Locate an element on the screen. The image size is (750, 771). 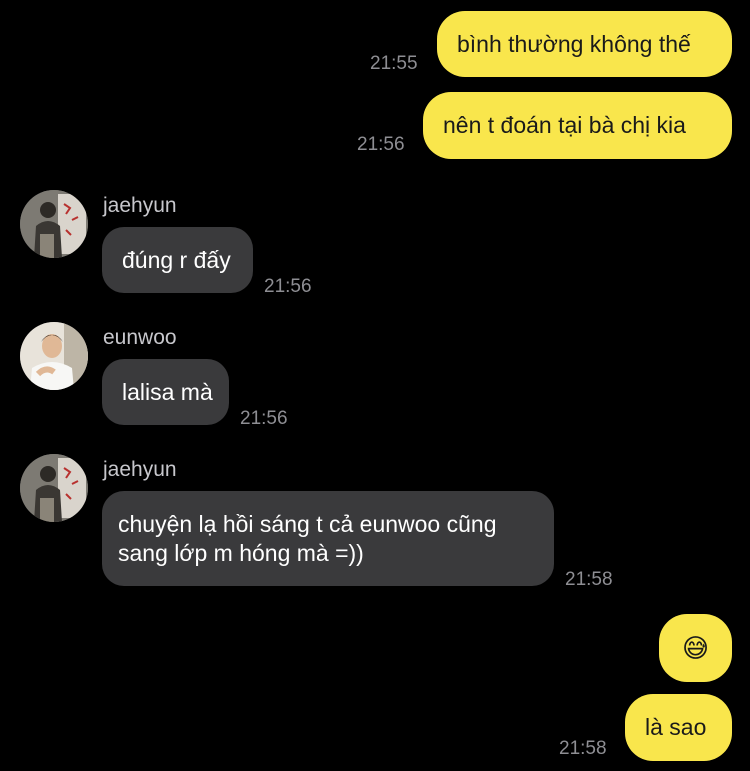
message-text: đúng r đấy is located at coordinates (176, 259).